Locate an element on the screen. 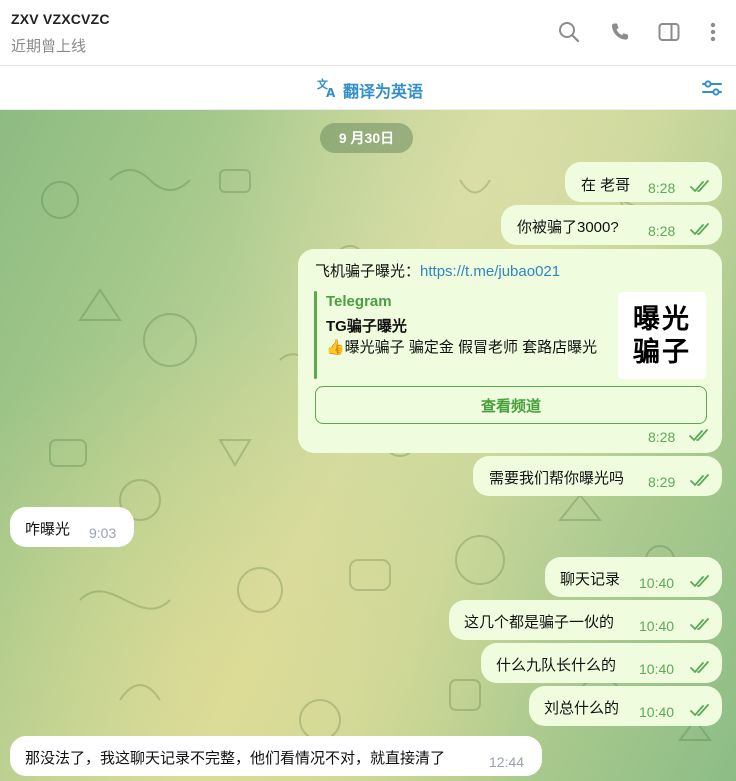 The width and height of the screenshot is (736, 781). message-text: 什么九队长什么的 is located at coordinates (556, 665).